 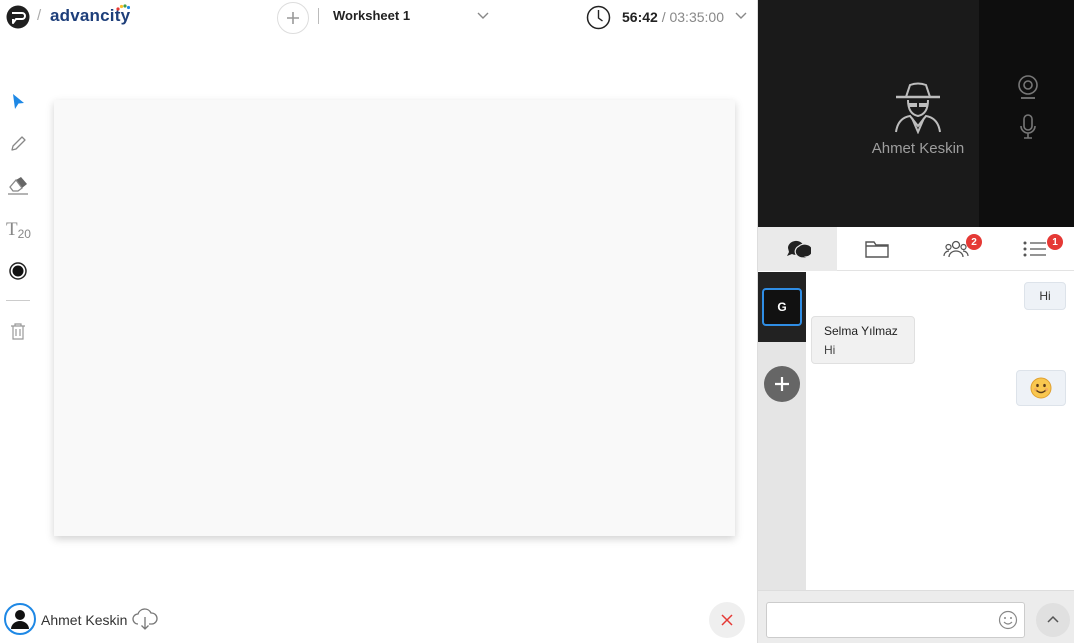 What do you see at coordinates (1028, 87) in the screenshot?
I see `webcam-icon` at bounding box center [1028, 87].